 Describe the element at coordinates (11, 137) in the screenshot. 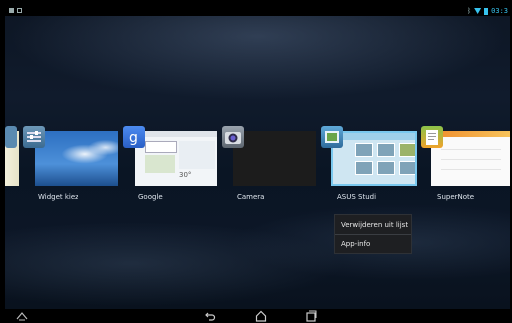

I see `widget-app-icon` at that location.